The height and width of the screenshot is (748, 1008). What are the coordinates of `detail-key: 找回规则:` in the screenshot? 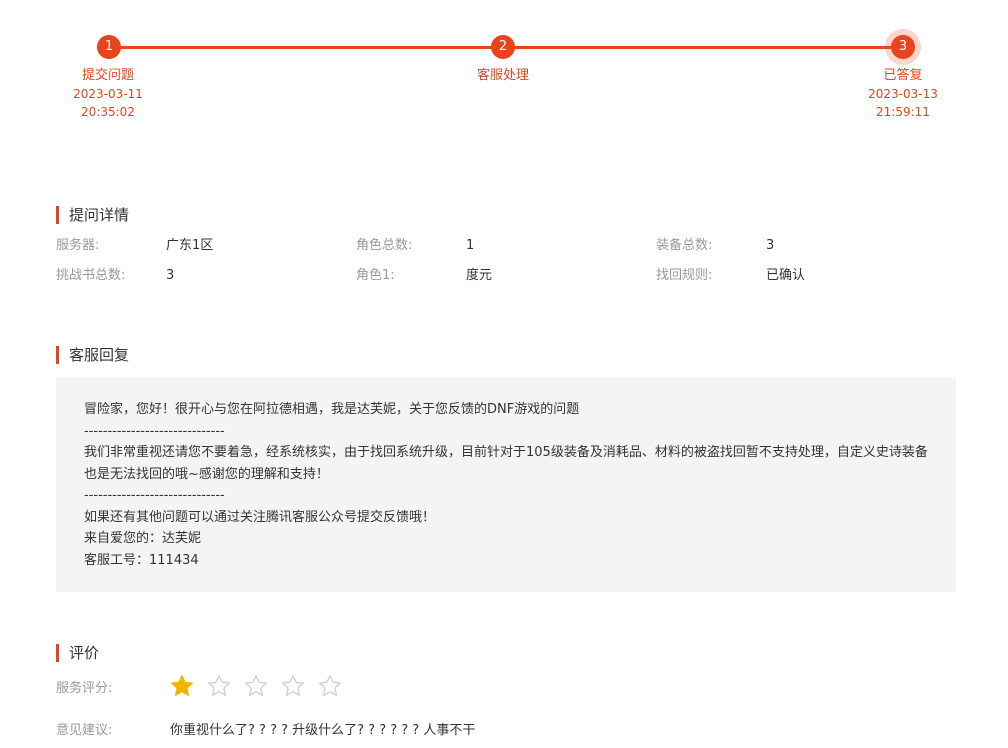 It's located at (684, 275).